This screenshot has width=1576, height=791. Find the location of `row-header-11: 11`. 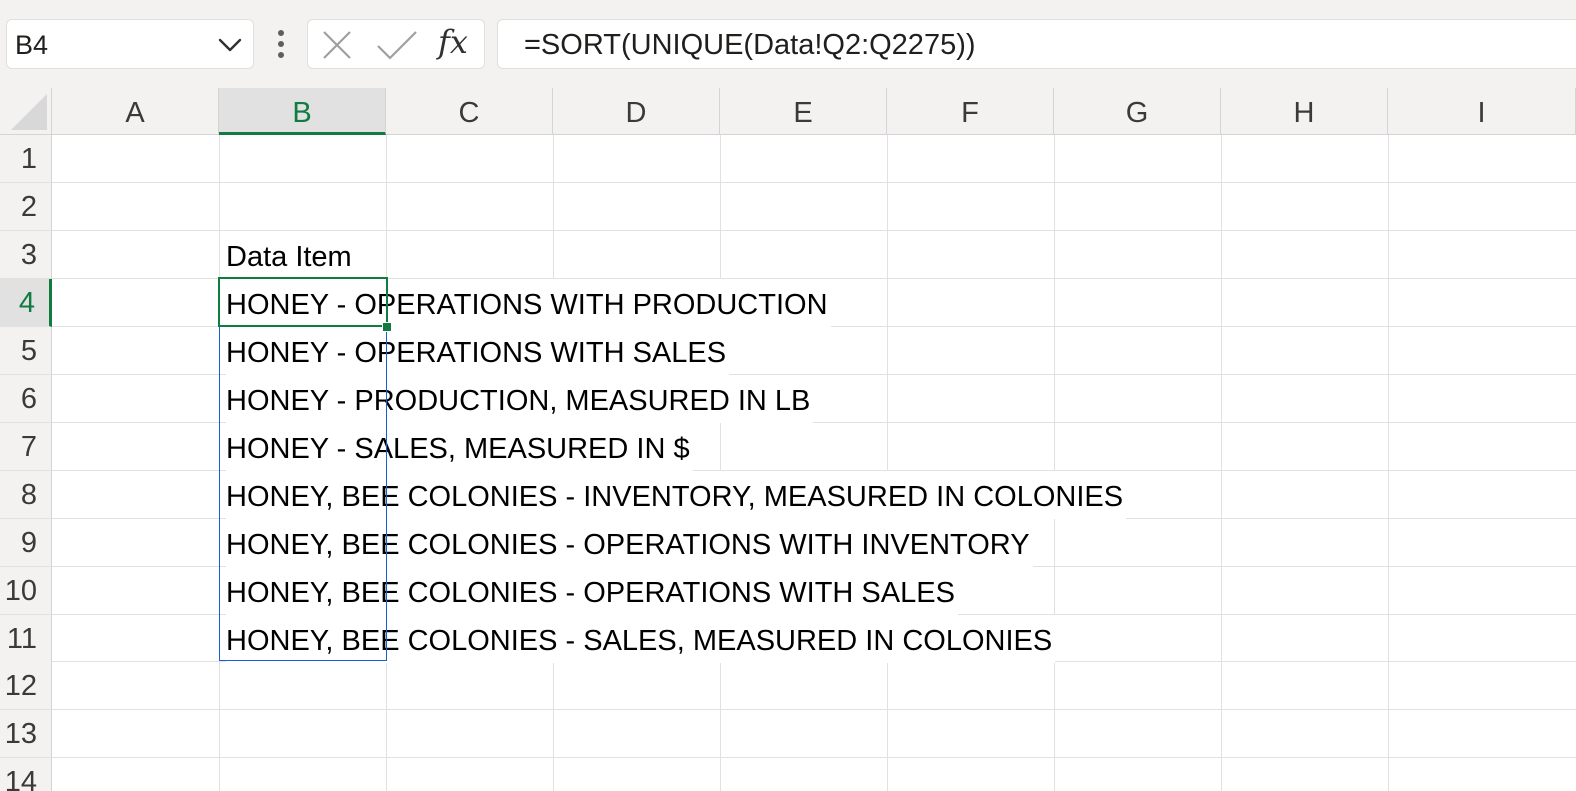

row-header-11: 11 is located at coordinates (26, 639).